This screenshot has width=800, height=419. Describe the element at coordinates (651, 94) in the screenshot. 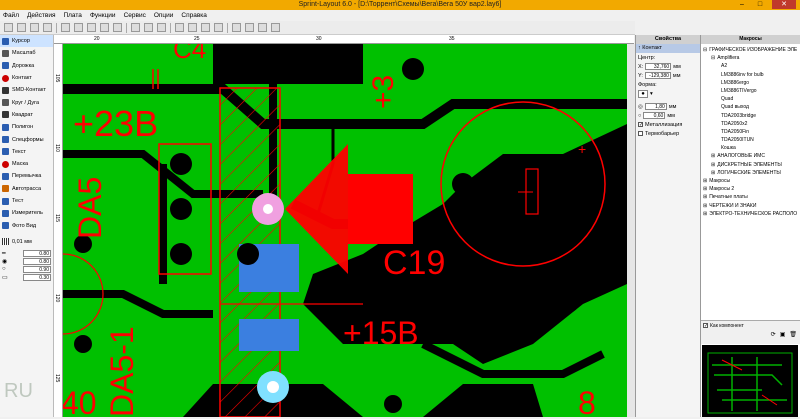

I see `chevron-down-icon: ▾` at that location.